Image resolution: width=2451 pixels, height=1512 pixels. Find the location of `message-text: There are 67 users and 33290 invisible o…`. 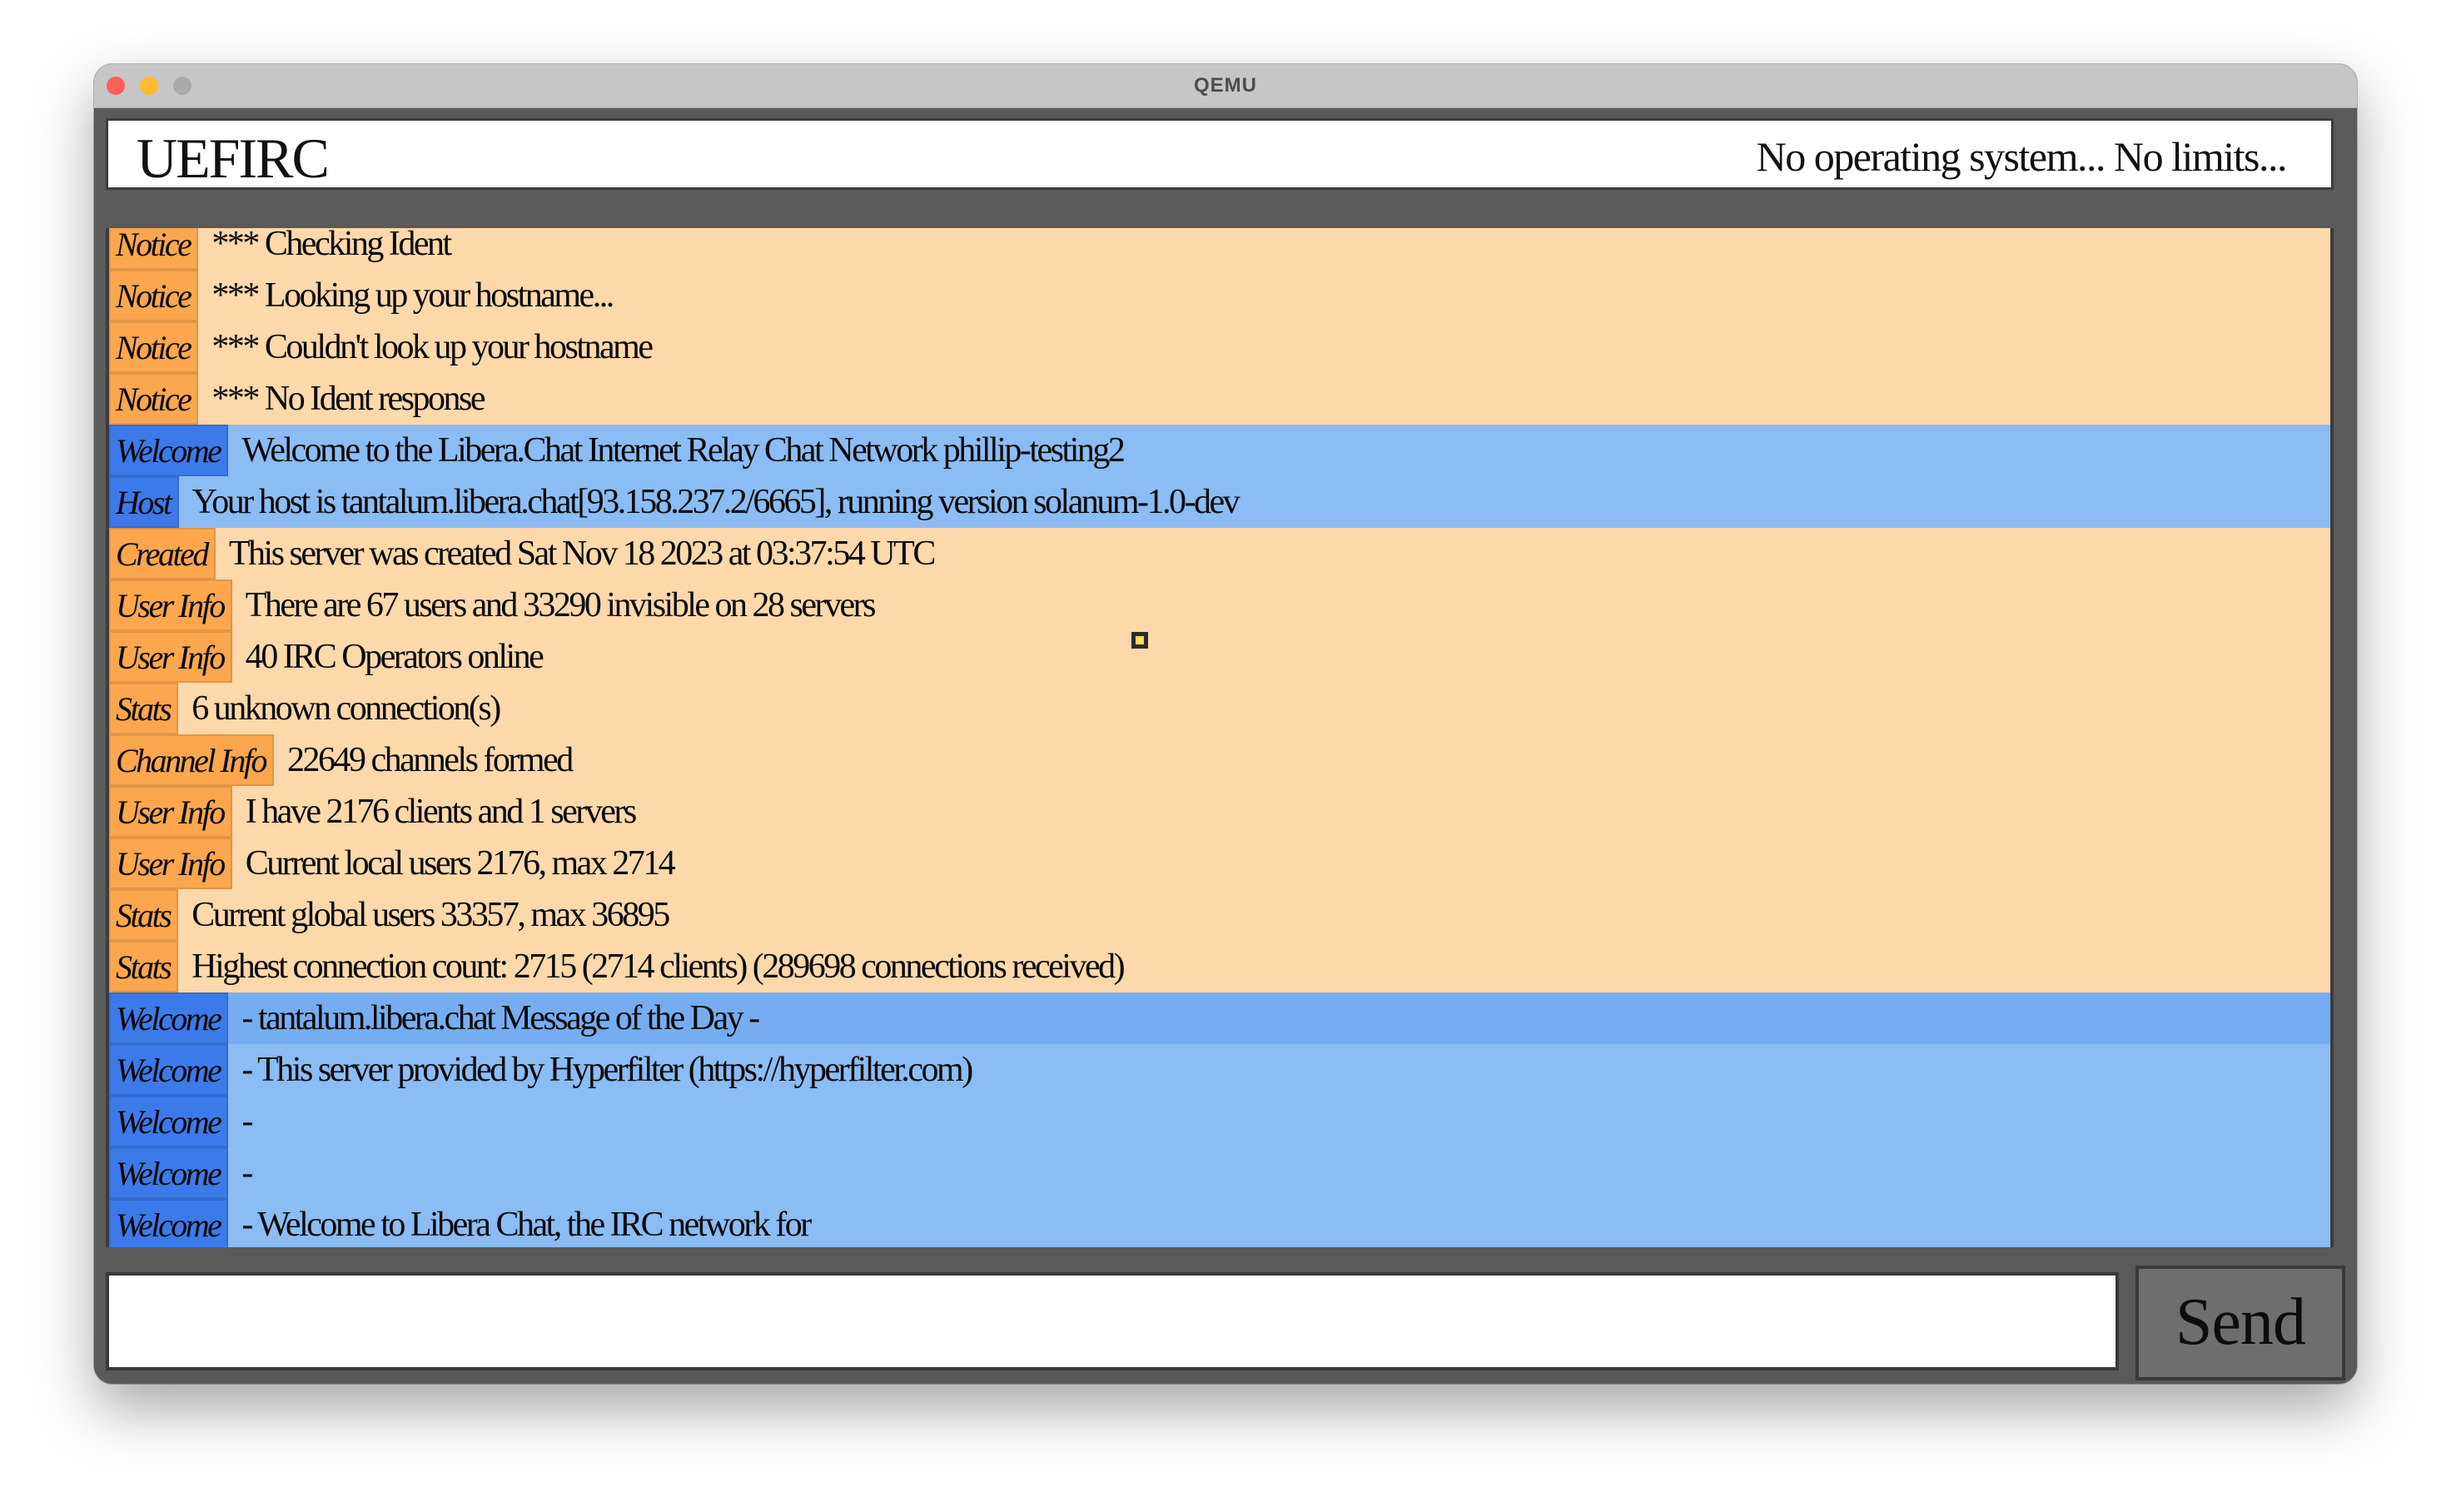

message-text: There are 67 users and 33290 invisible o… is located at coordinates (561, 605).